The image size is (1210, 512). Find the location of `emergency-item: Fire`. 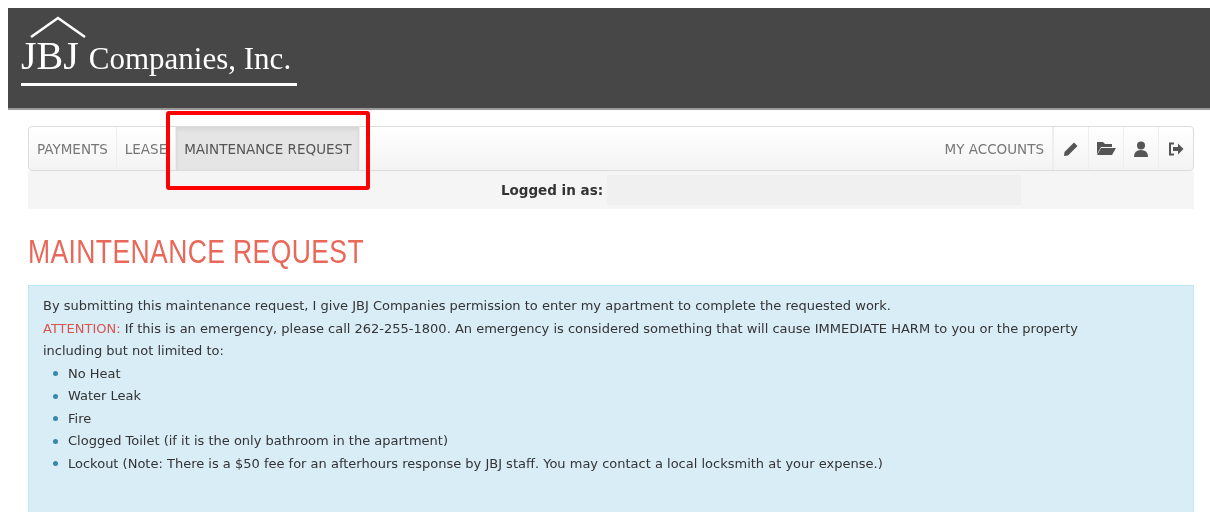

emergency-item: Fire is located at coordinates (80, 418).